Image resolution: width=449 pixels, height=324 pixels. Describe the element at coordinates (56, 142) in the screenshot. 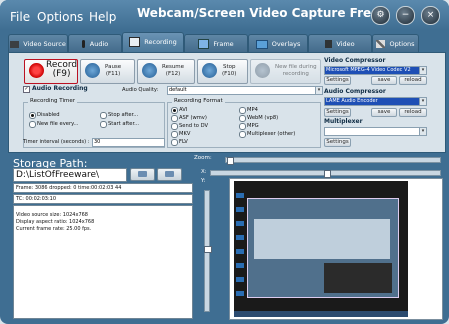

I see `timer-interval-label: Timer interval (seconds) :` at that location.